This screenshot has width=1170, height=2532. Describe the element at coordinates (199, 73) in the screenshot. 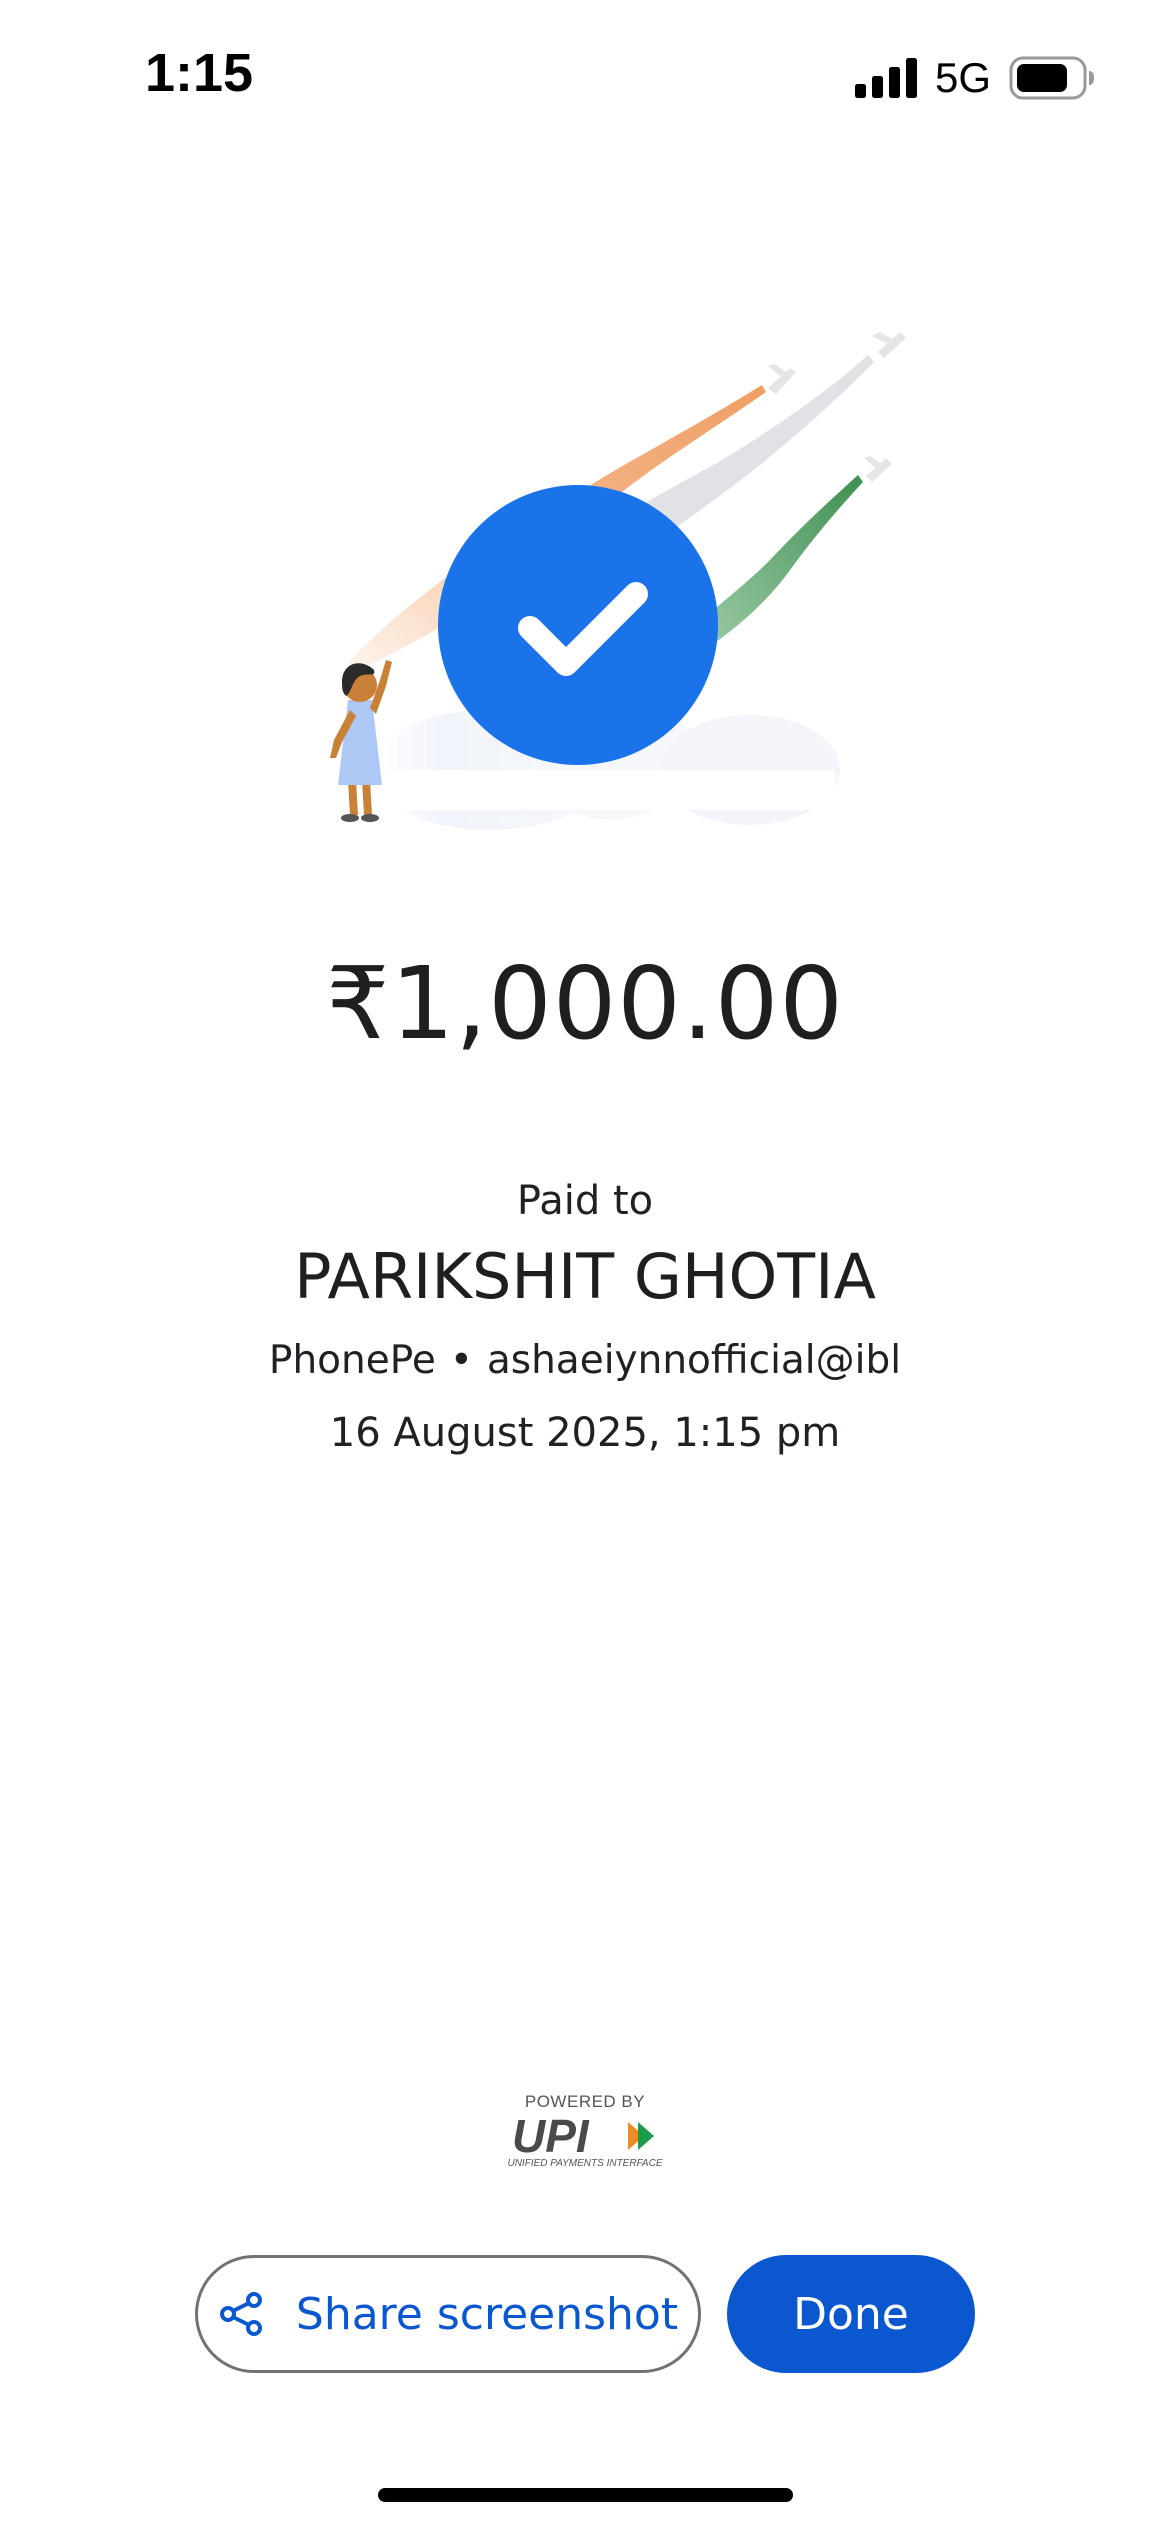

I see `status-time: 1:15` at that location.